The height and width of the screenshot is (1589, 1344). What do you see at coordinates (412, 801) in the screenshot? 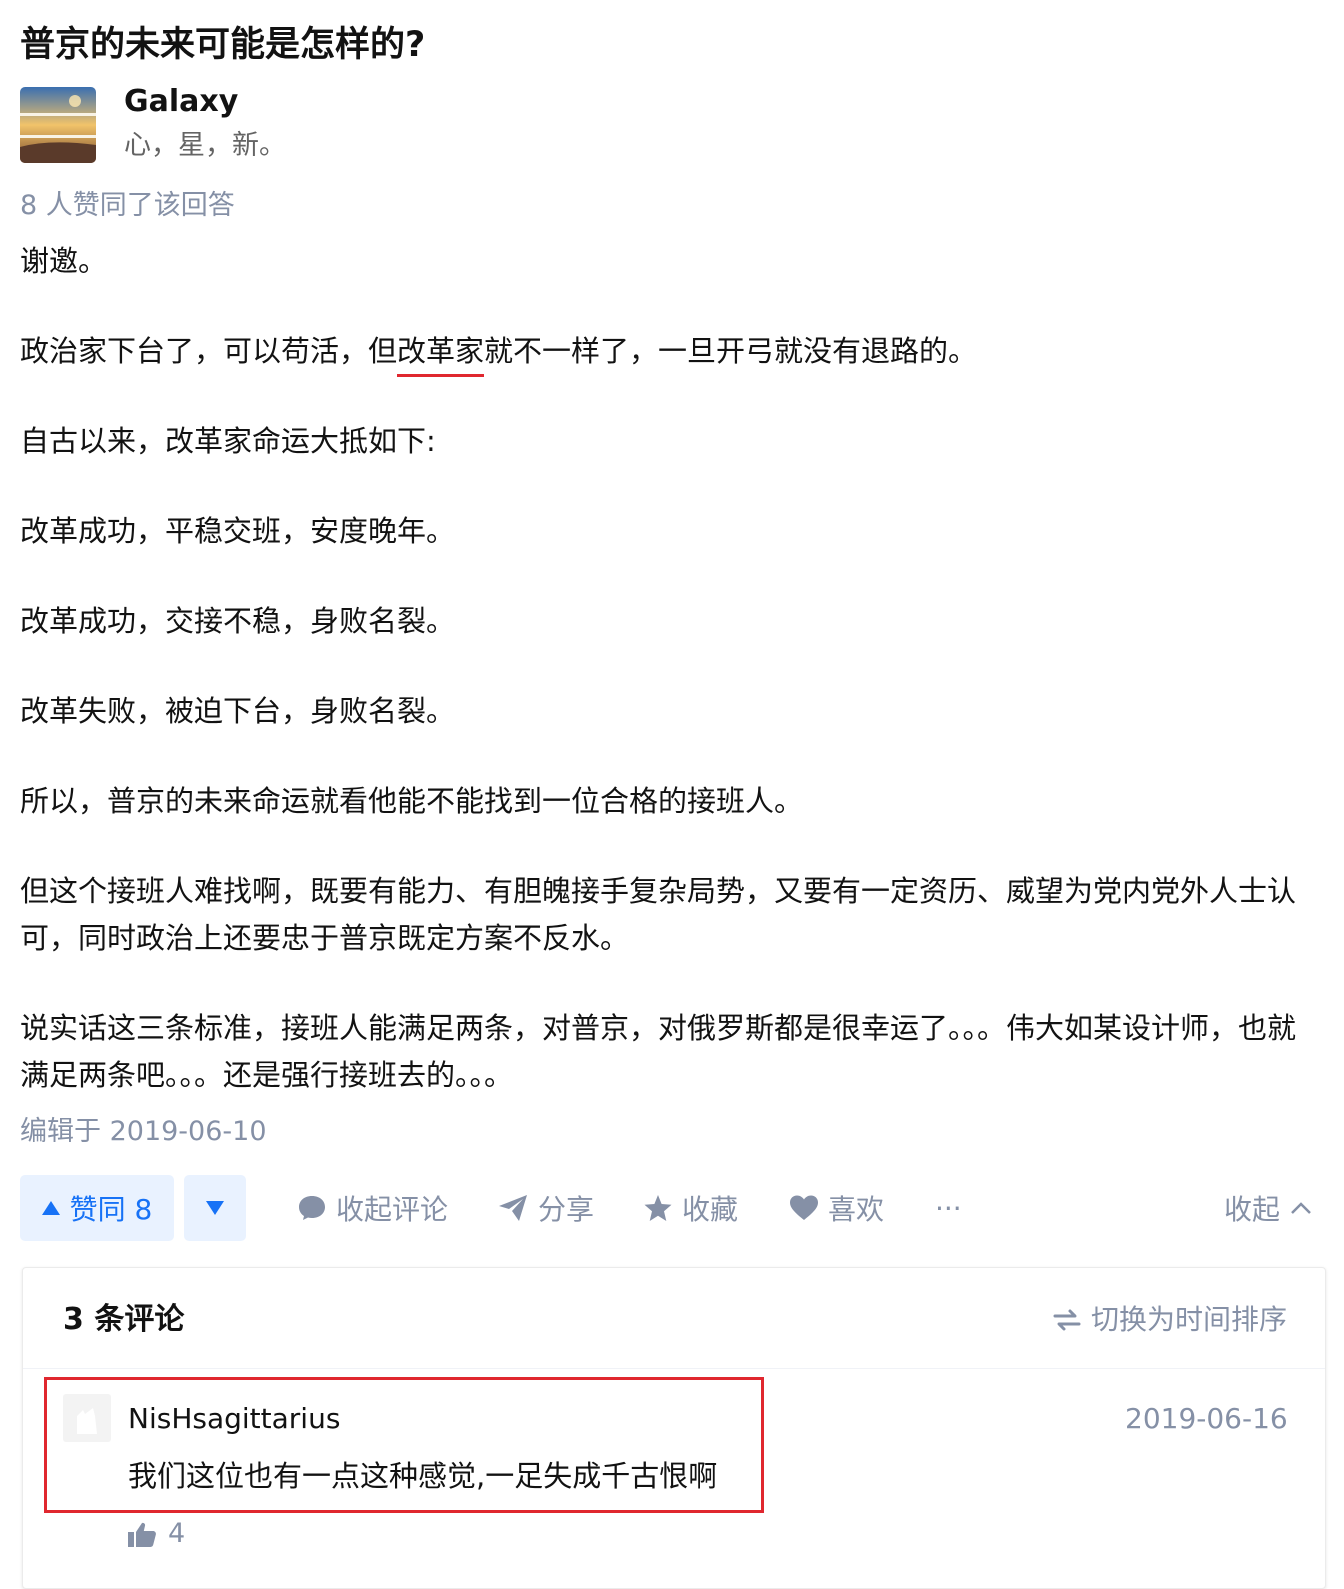
I see `paragraph: 所以，普京的未来命运就看他能不能找到一位合格的接班人。` at bounding box center [412, 801].